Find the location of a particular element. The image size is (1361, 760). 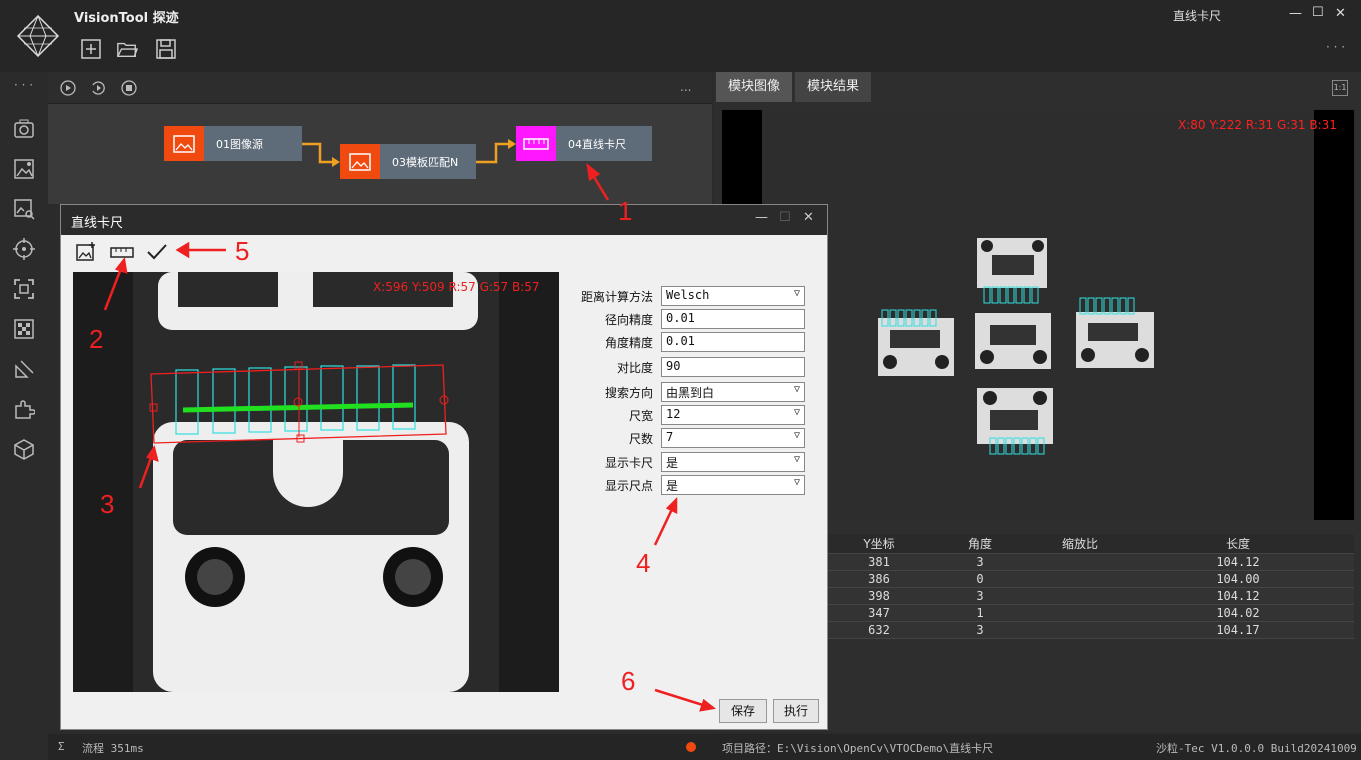

cell: 398 is located at coordinates (879, 596).